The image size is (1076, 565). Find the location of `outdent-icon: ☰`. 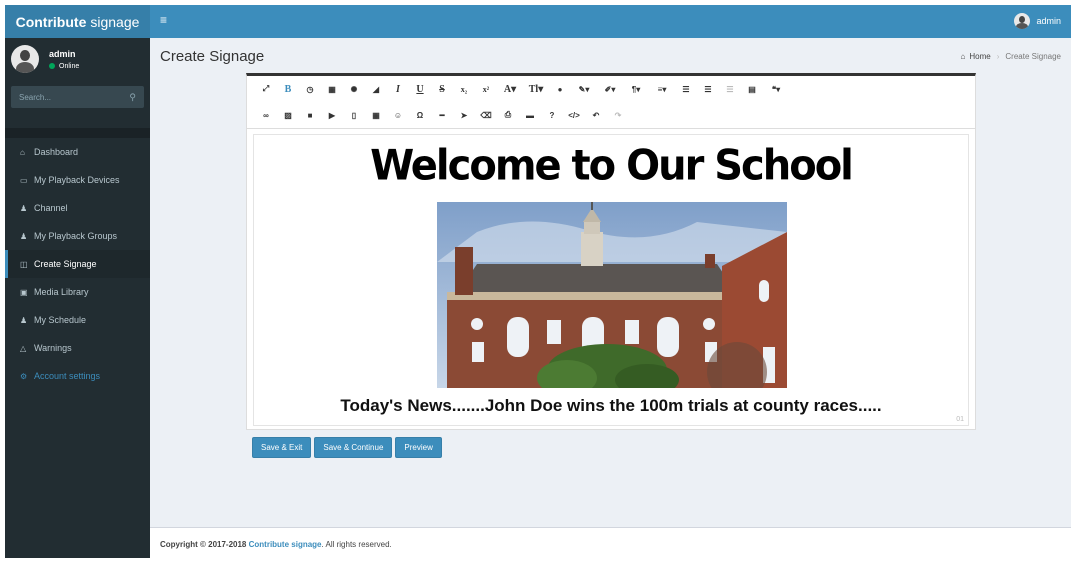

outdent-icon: ☰ is located at coordinates (730, 89).